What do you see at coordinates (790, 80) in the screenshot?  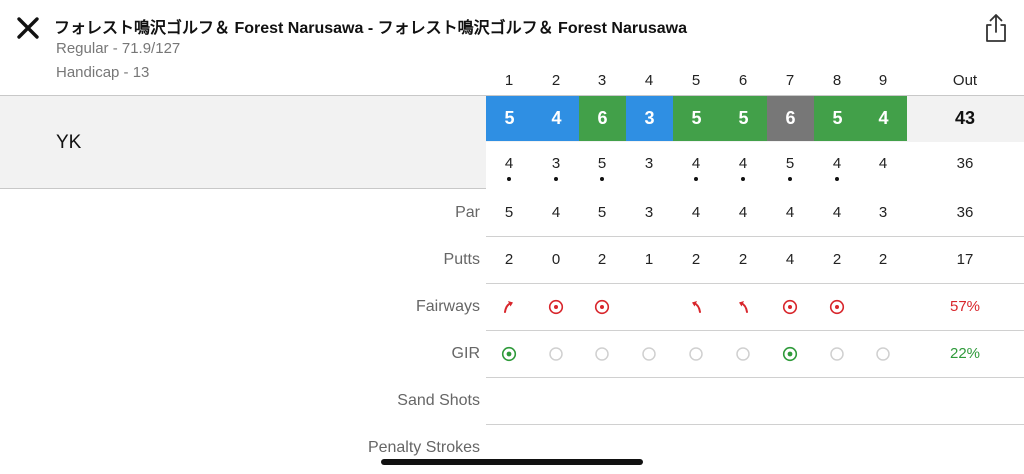 I see `hole-number: 7` at bounding box center [790, 80].